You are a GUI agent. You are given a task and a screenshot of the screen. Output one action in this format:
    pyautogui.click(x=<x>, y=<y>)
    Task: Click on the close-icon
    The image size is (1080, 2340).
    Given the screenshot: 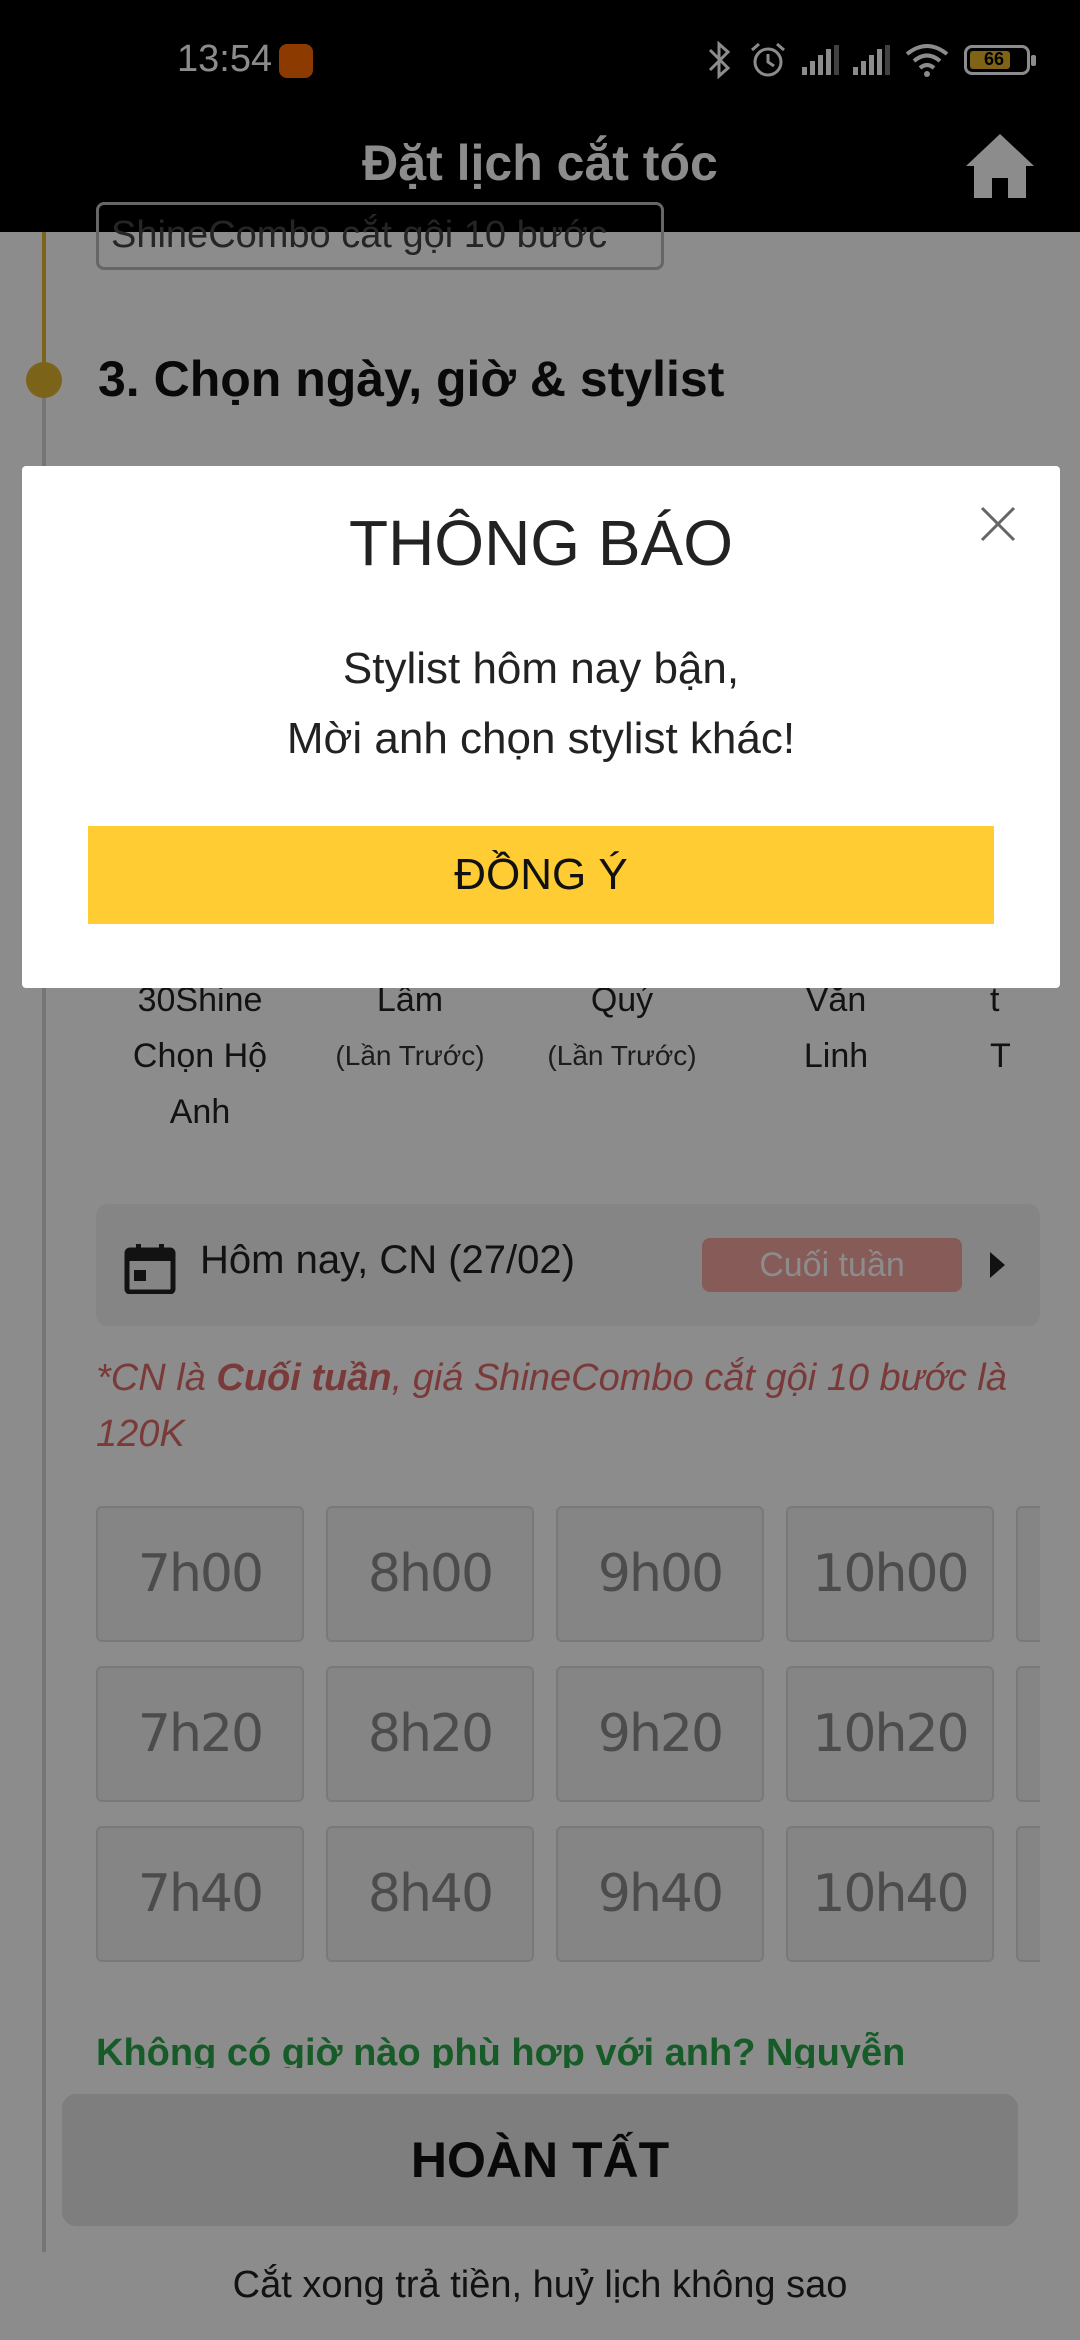 What is the action you would take?
    pyautogui.click(x=998, y=524)
    